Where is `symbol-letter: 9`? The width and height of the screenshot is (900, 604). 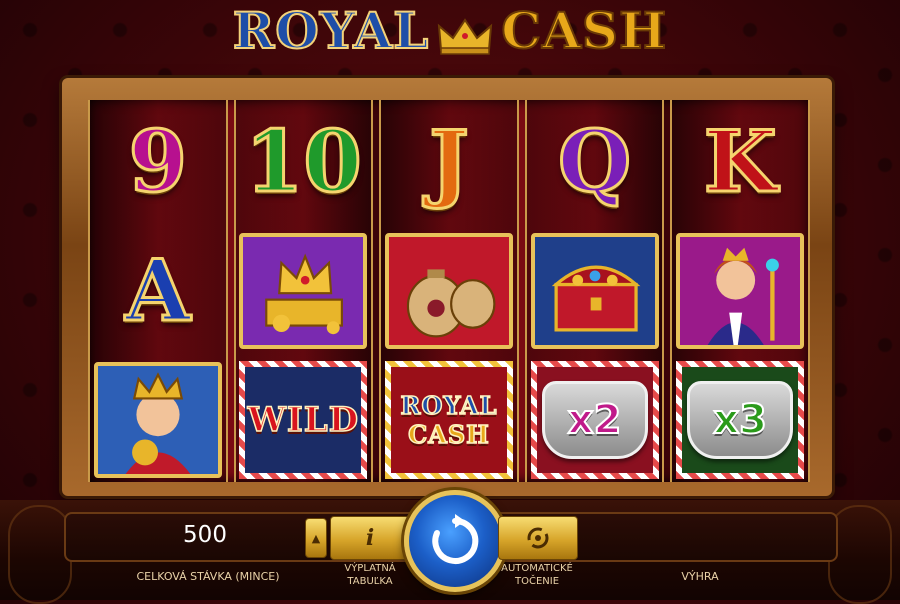
symbol-letter: 9 is located at coordinates (157, 162).